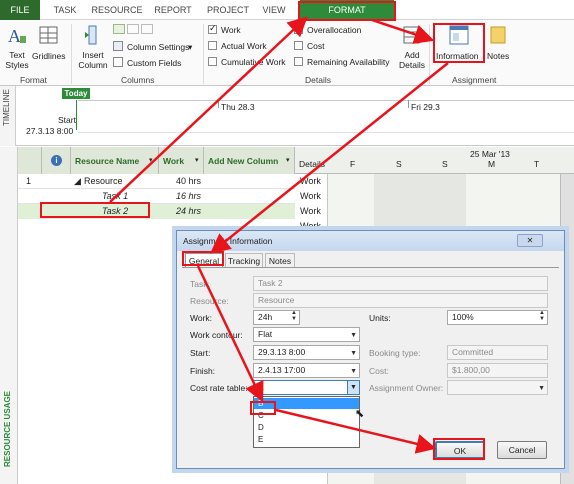  Describe the element at coordinates (434, 160) in the screenshot. I see `timescale-header: Details 25 Mar '13 F S S M T` at that location.